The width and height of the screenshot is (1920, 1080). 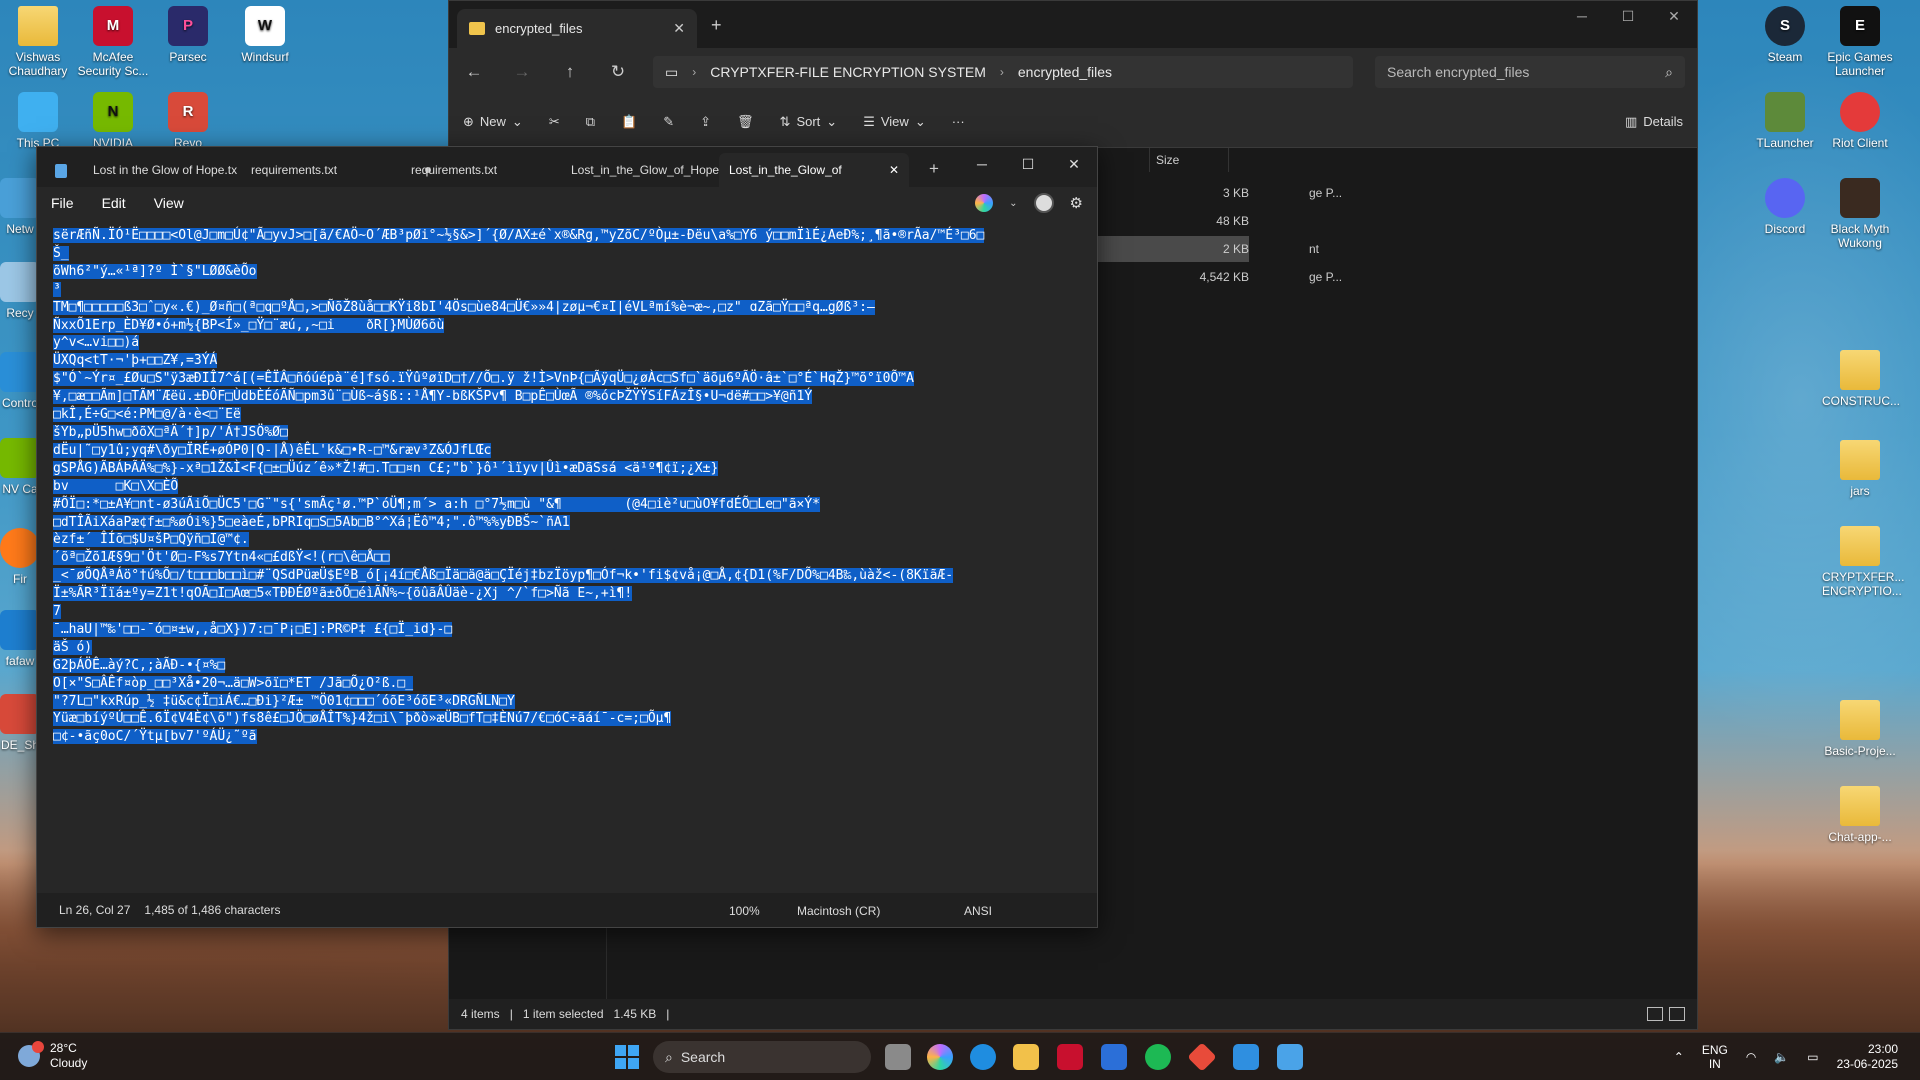 I want to click on breadcrumb-item-cryptxfer: CRYPTXFER-FILE ENCRYPTION SYSTEM, so click(x=848, y=72).